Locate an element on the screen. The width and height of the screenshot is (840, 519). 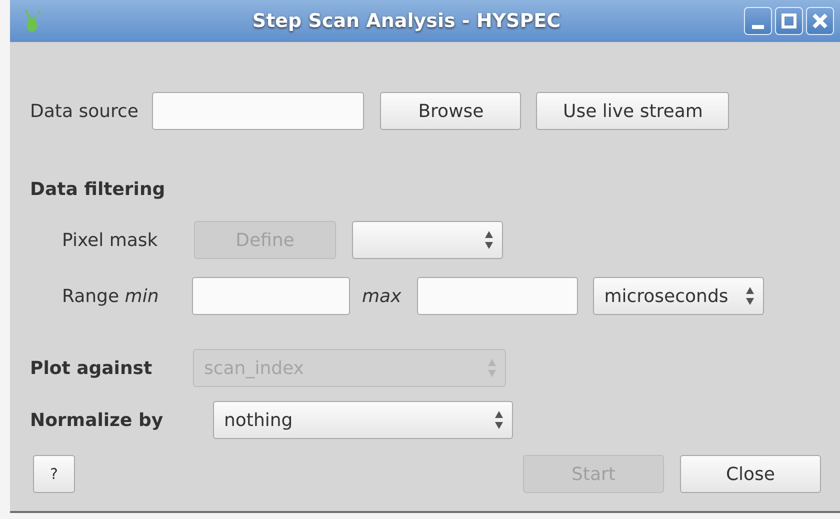
close-button: Close is located at coordinates (750, 474).